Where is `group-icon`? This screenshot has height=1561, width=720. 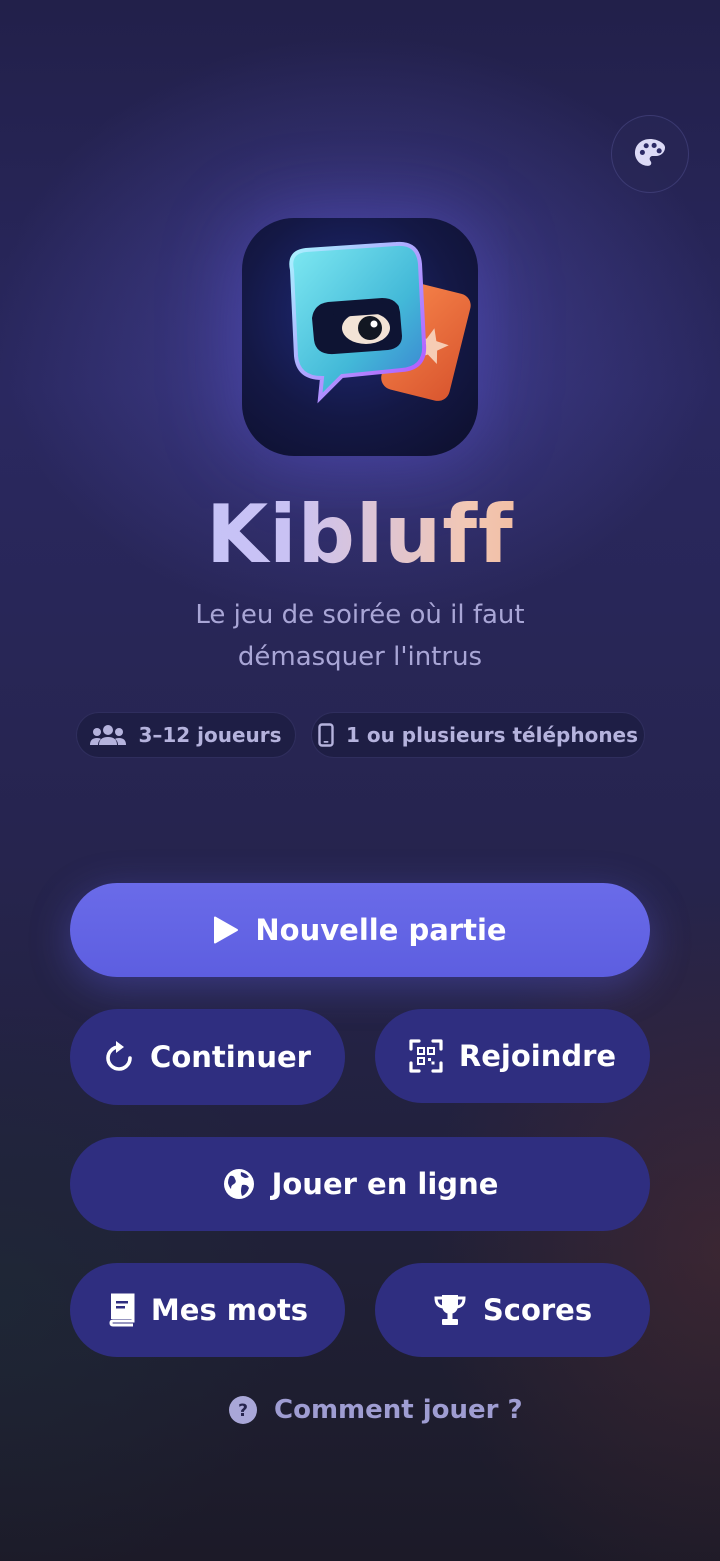
group-icon is located at coordinates (108, 735).